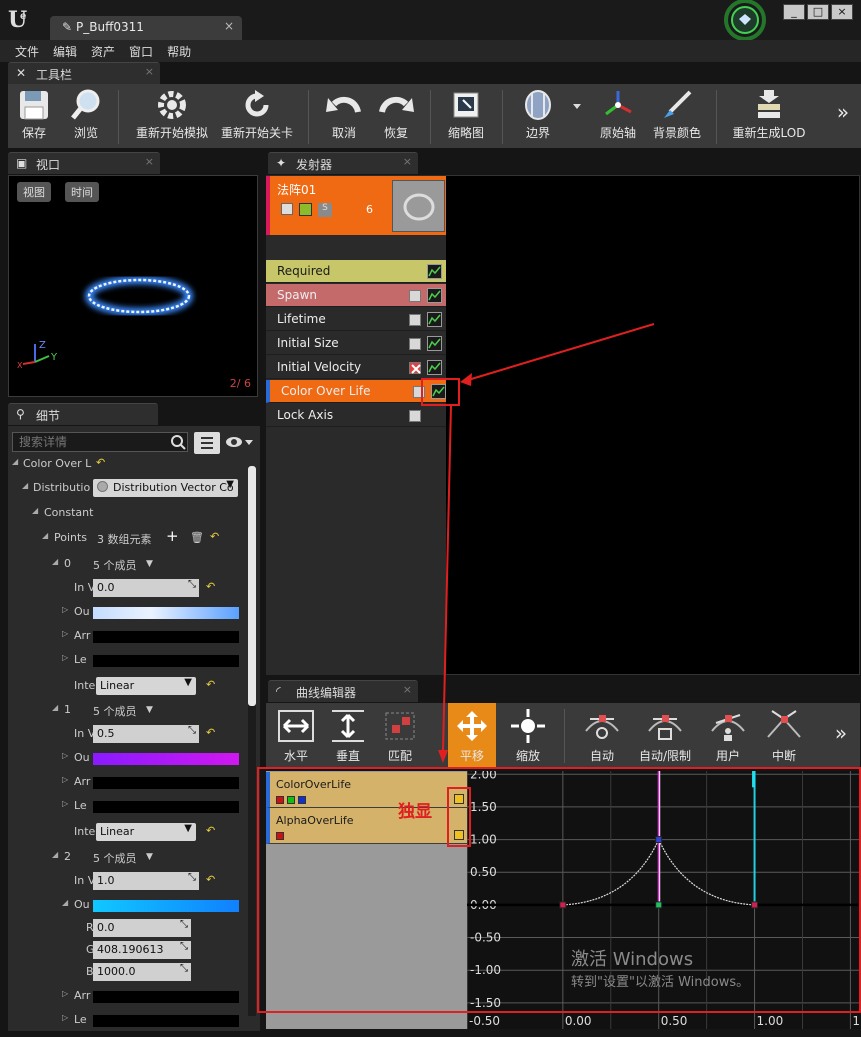  What do you see at coordinates (129, 513) in the screenshot?
I see `prop-constant-curve: ◢ Constant` at bounding box center [129, 513].